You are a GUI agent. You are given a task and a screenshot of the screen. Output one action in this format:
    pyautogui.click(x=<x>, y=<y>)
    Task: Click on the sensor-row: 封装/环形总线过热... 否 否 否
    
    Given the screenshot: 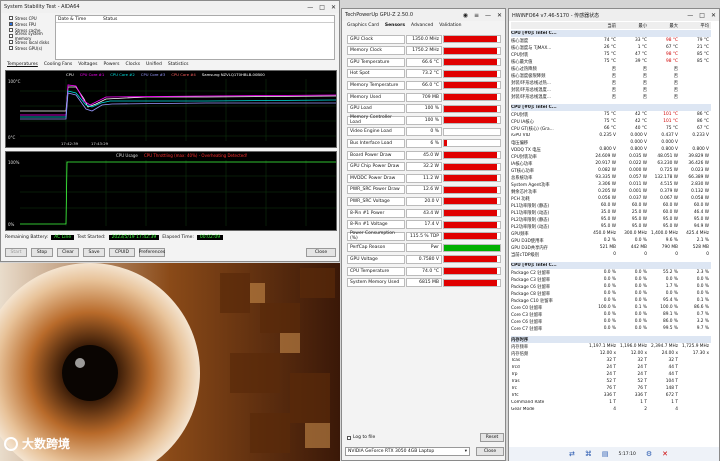 What is the action you would take?
    pyautogui.click(x=611, y=82)
    